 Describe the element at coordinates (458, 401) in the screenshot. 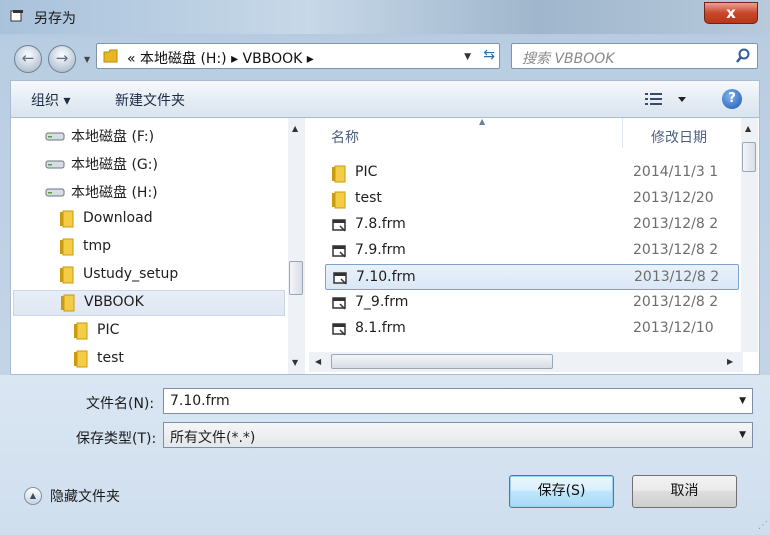

I see `filename-field: 7.10.frm ▼` at that location.